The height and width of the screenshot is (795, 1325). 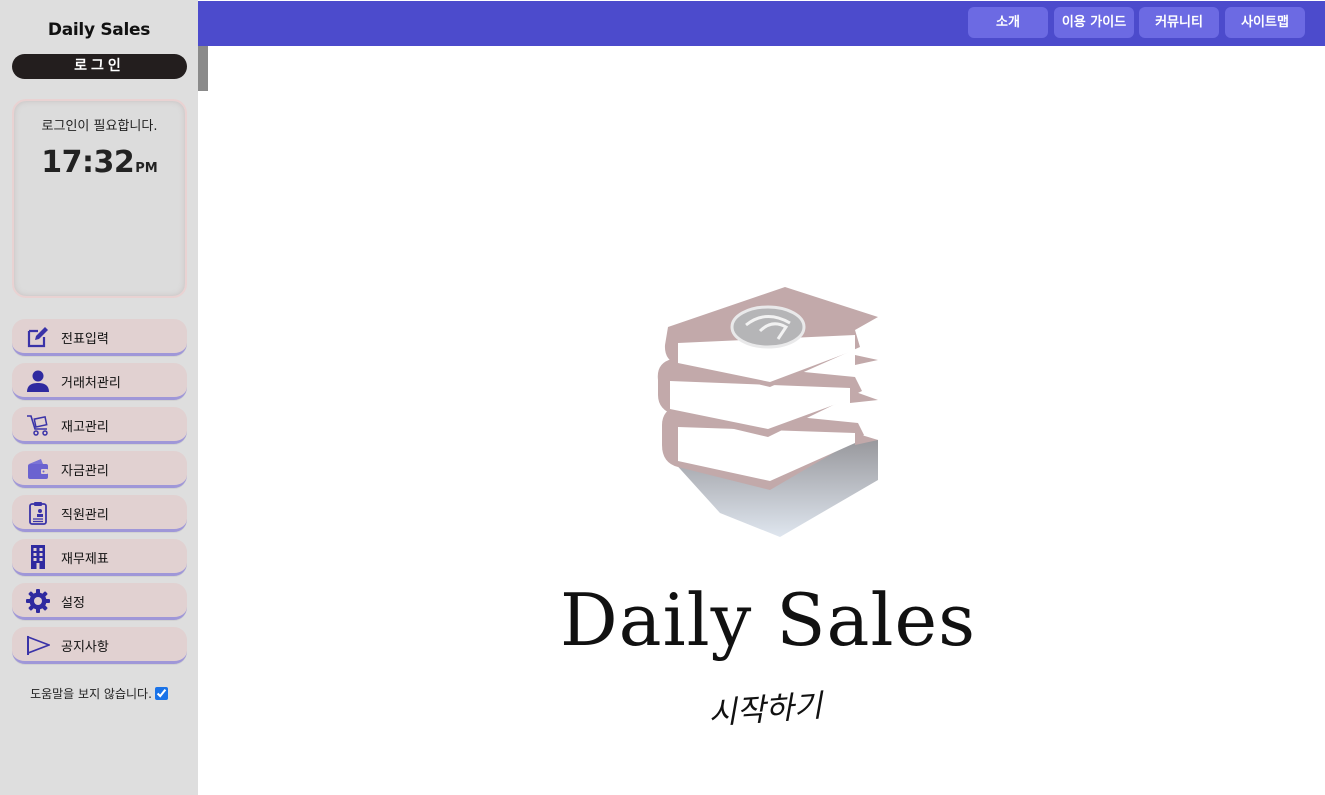 I want to click on nav-about-button: 소개, so click(x=1008, y=22).